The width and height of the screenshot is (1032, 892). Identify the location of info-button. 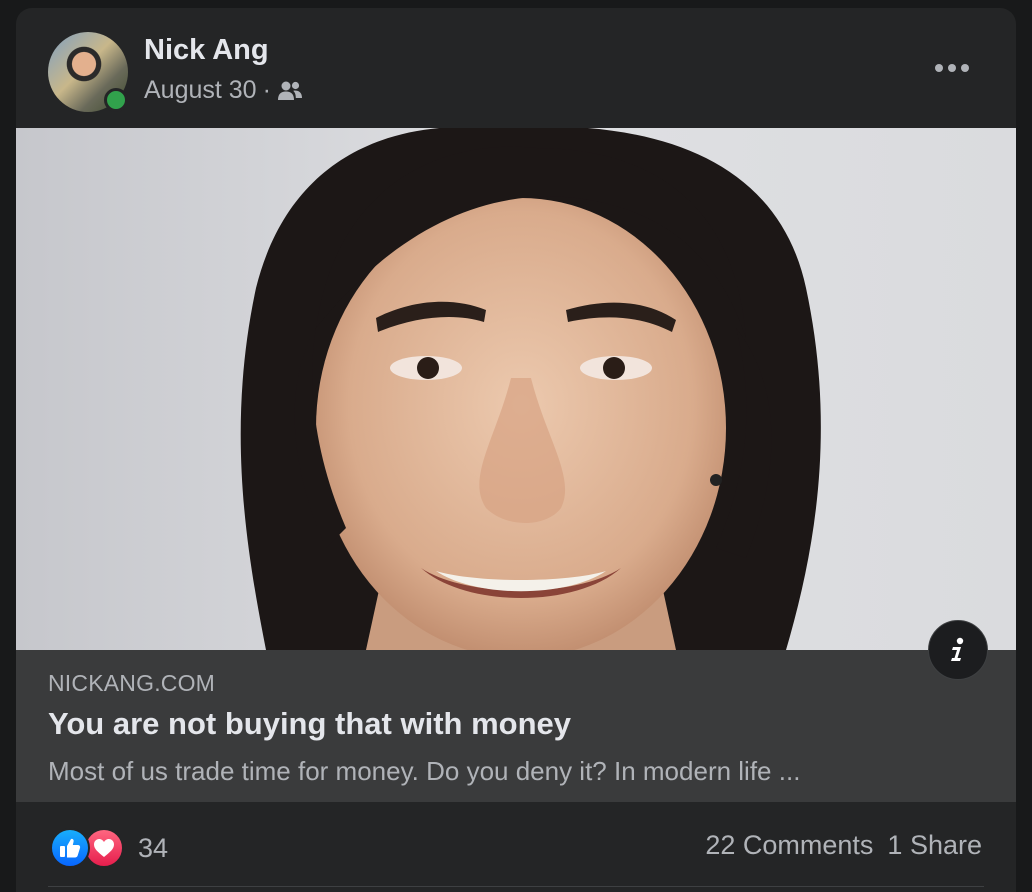
(958, 650).